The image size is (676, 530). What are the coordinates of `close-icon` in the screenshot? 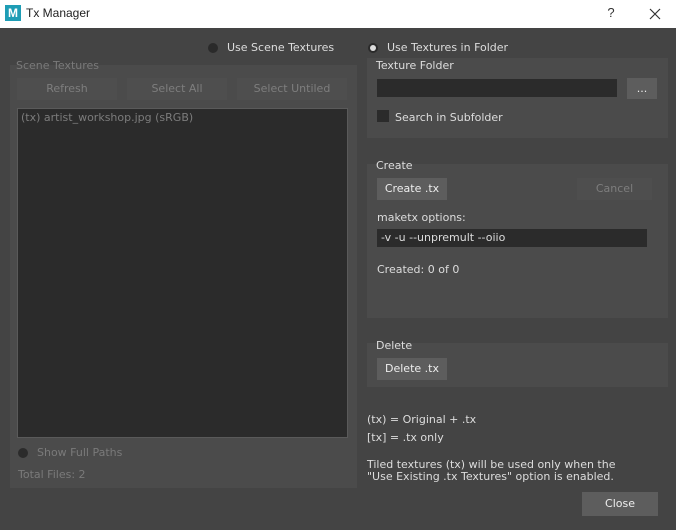 It's located at (655, 14).